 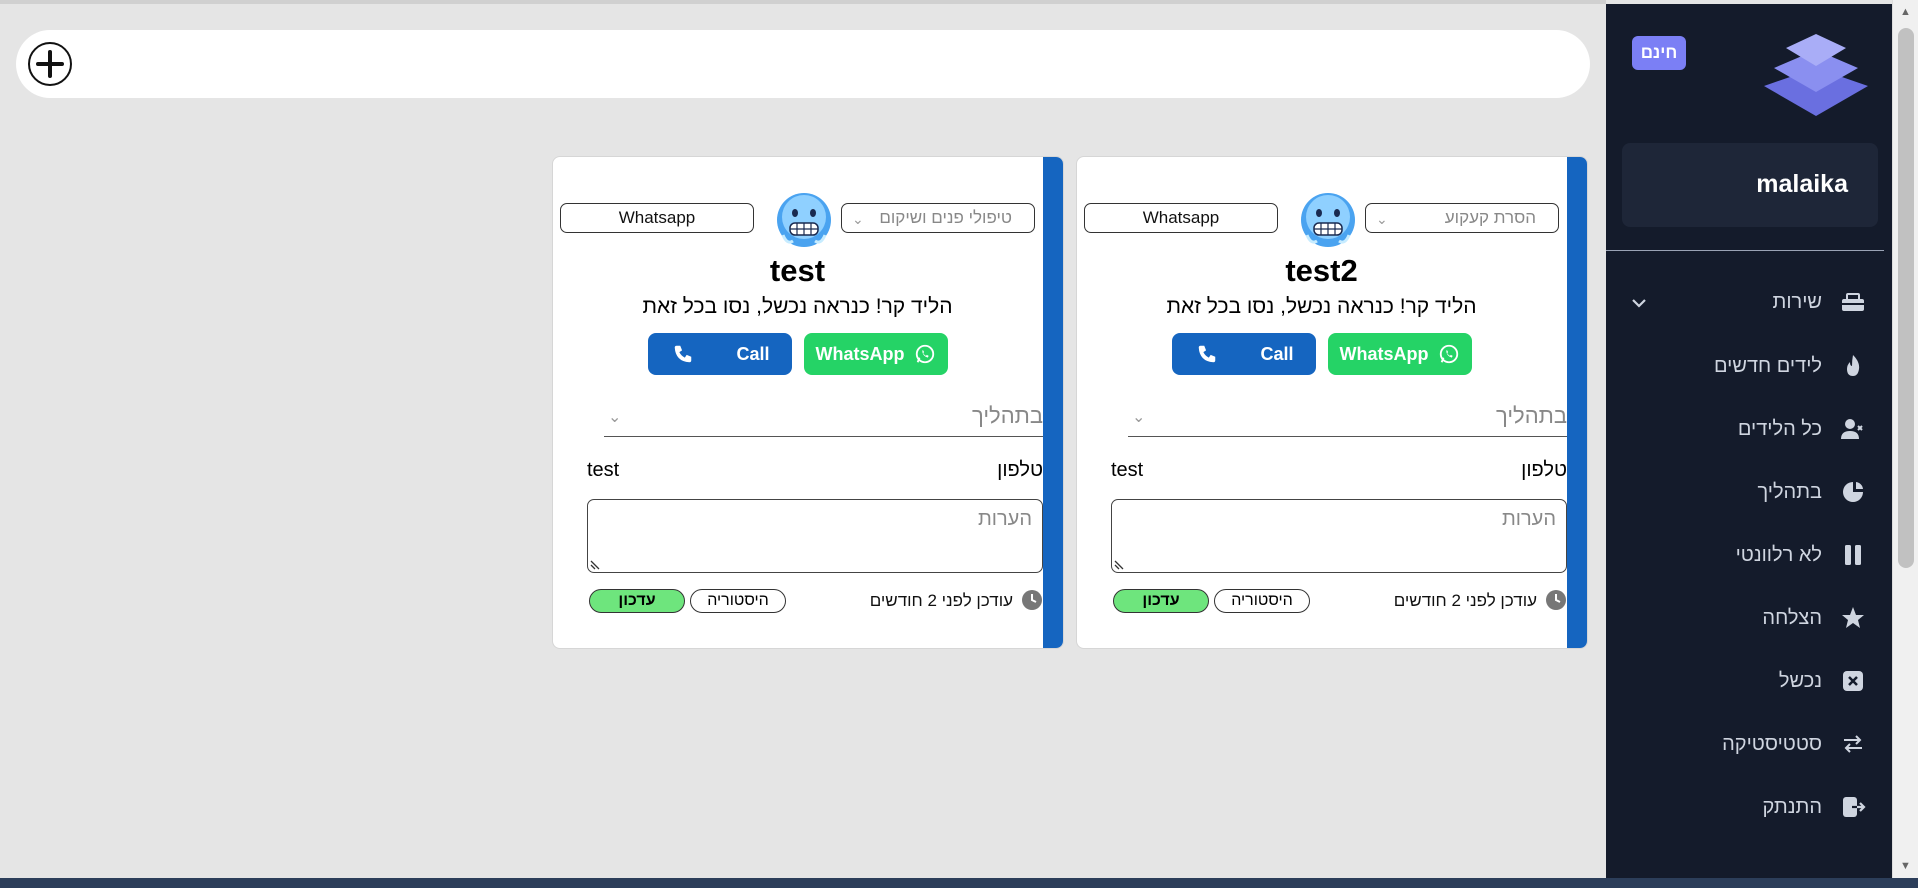 I want to click on sidebar-item-label: סטטיסטיקה, so click(x=1772, y=743).